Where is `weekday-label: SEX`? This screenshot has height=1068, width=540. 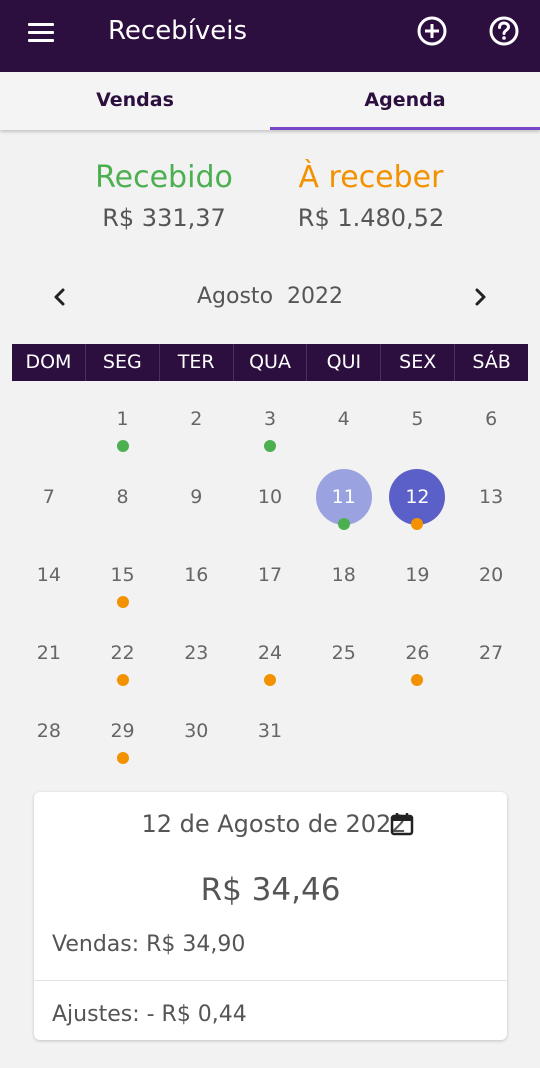 weekday-label: SEX is located at coordinates (418, 362).